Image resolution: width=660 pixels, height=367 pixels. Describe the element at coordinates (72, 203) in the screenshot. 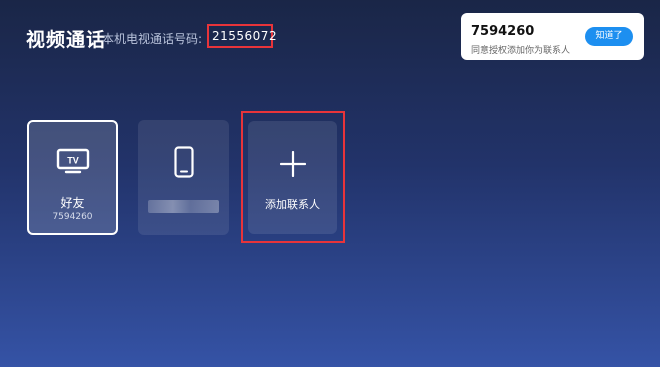

I see `contact-name: 好友` at that location.